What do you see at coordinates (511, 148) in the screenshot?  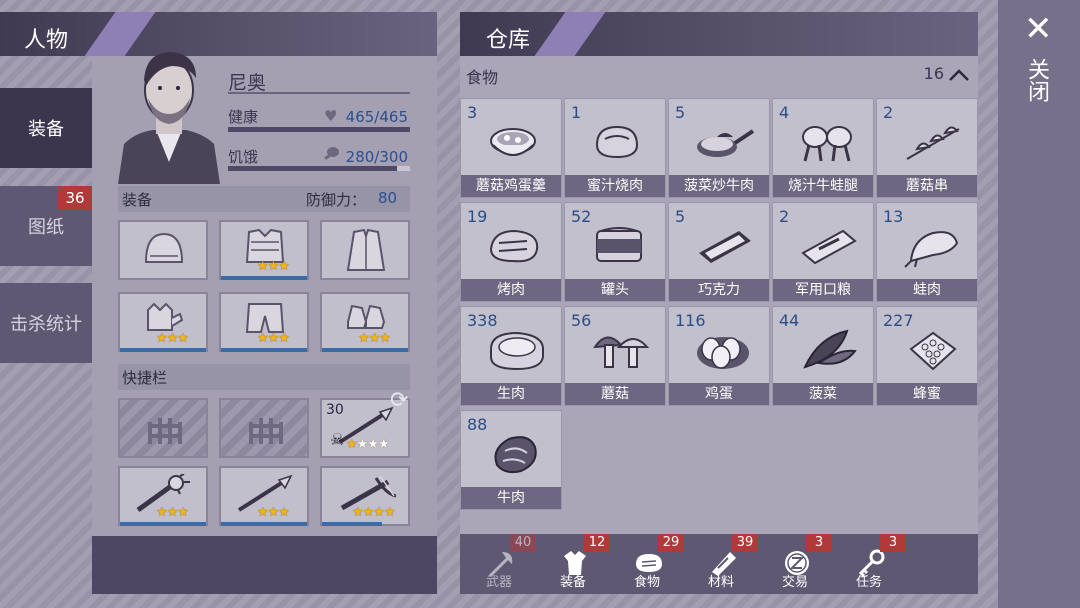 I see `item-tile: 3 蘑菇鸡蛋羹` at bounding box center [511, 148].